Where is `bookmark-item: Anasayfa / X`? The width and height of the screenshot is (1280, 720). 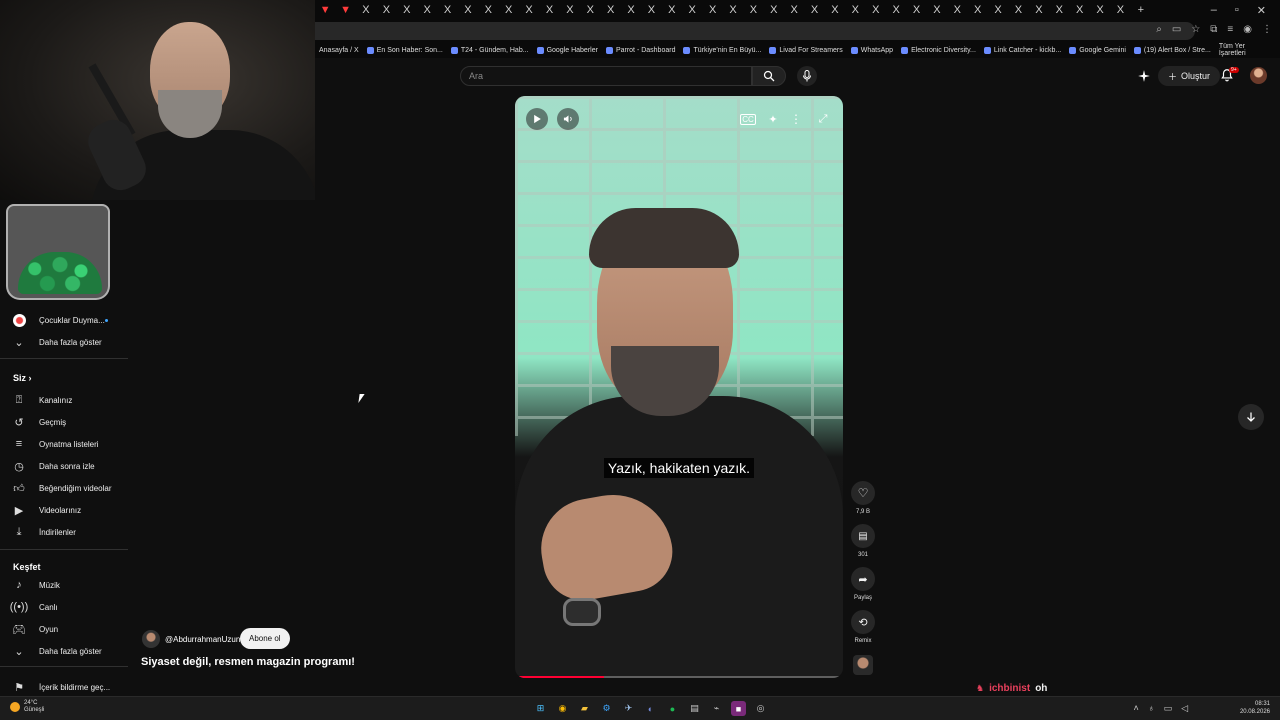 bookmark-item: Anasayfa / X is located at coordinates (339, 50).